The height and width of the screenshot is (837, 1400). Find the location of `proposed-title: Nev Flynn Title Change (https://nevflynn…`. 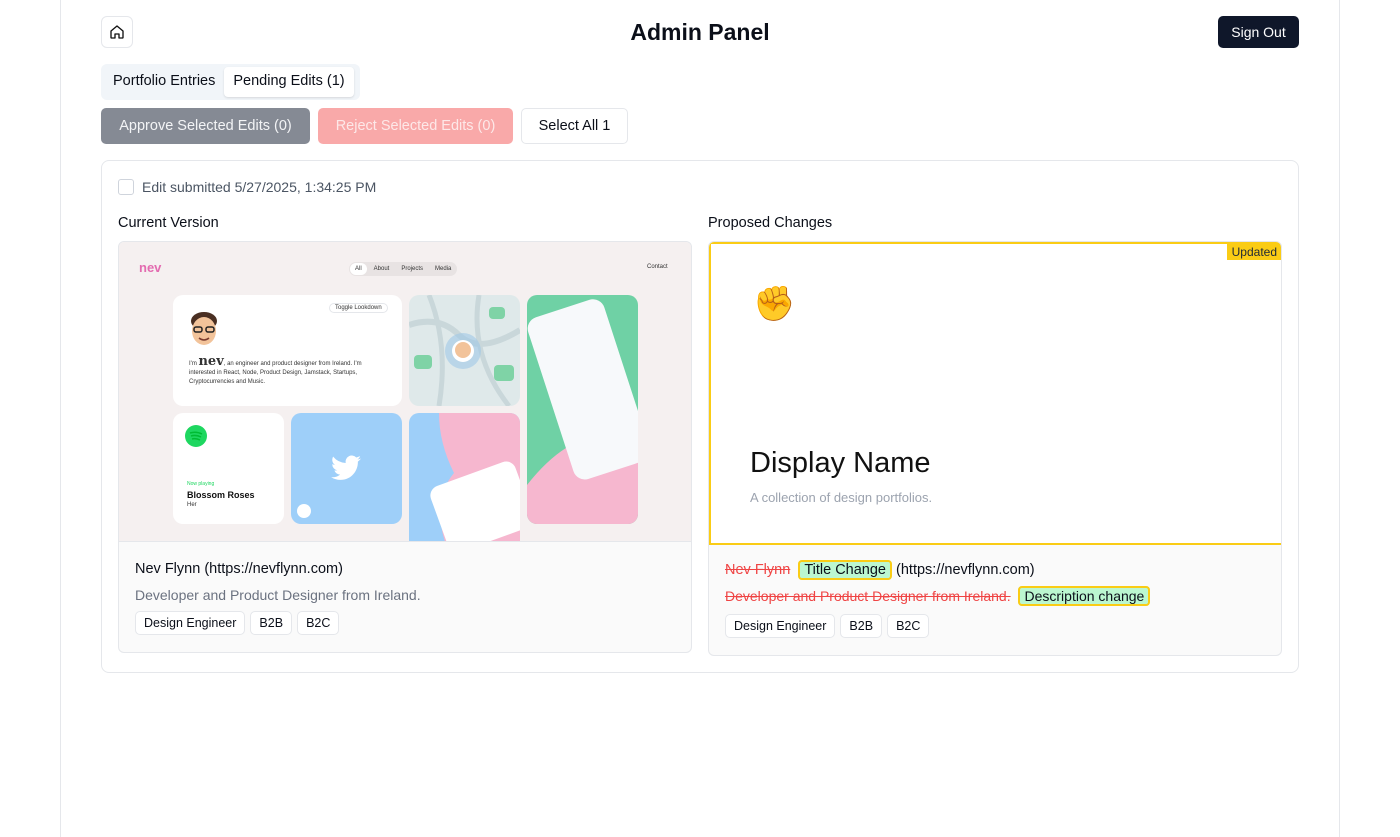

proposed-title: Nev Flynn Title Change (https://nevflynn… is located at coordinates (880, 570).